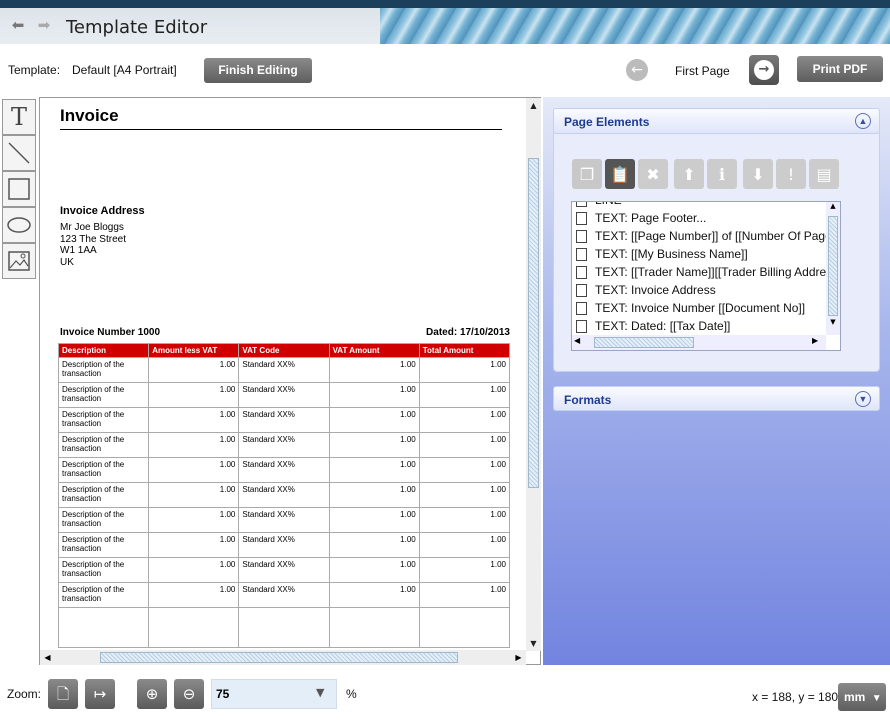  Describe the element at coordinates (89, 116) in the screenshot. I see `invoice-title: Invoice` at that location.